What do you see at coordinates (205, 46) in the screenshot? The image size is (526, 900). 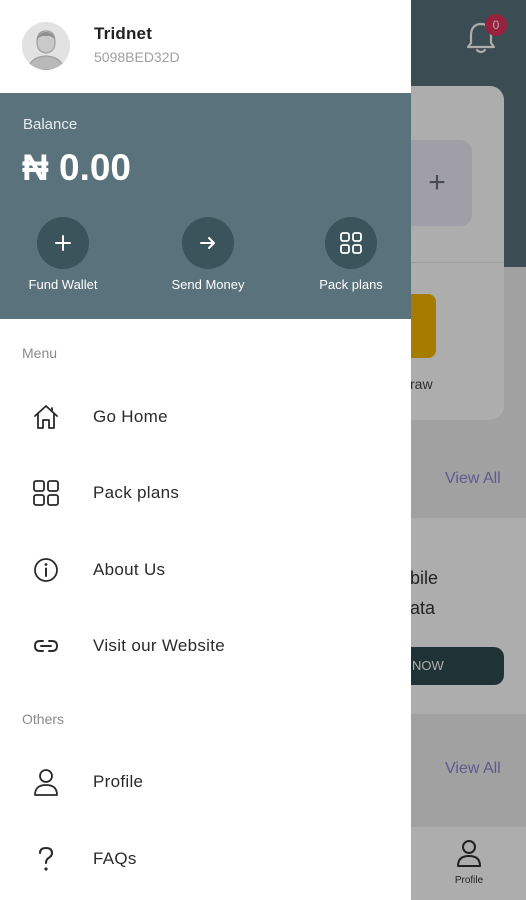 I see `drawer-user-header: Tridnet 5098BED32D` at bounding box center [205, 46].